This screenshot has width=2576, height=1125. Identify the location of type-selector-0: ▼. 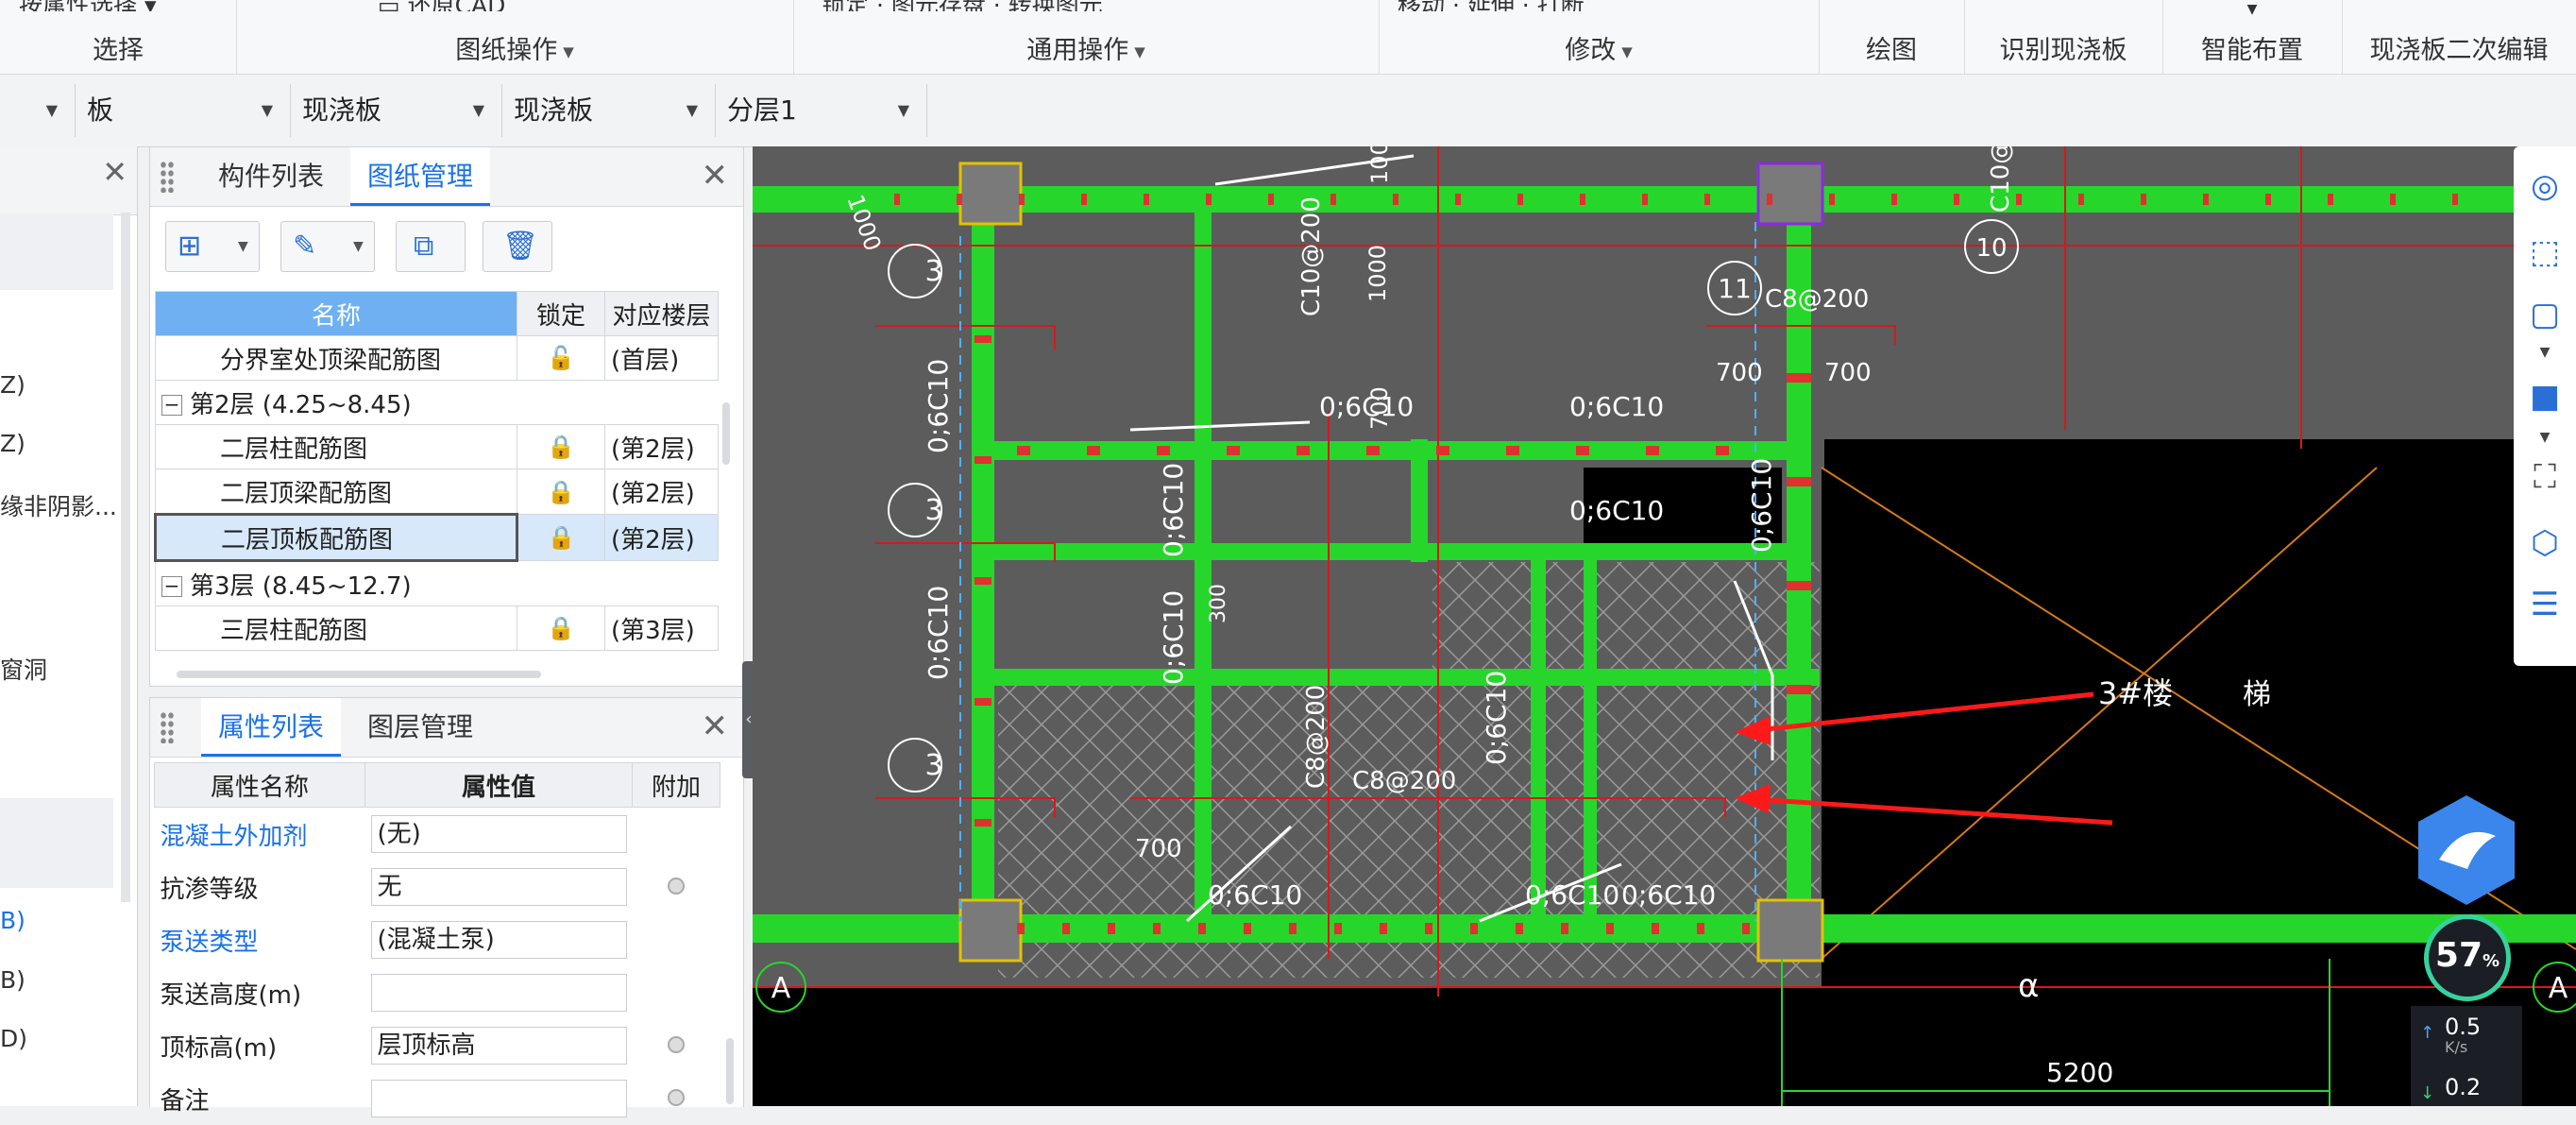
(38, 110).